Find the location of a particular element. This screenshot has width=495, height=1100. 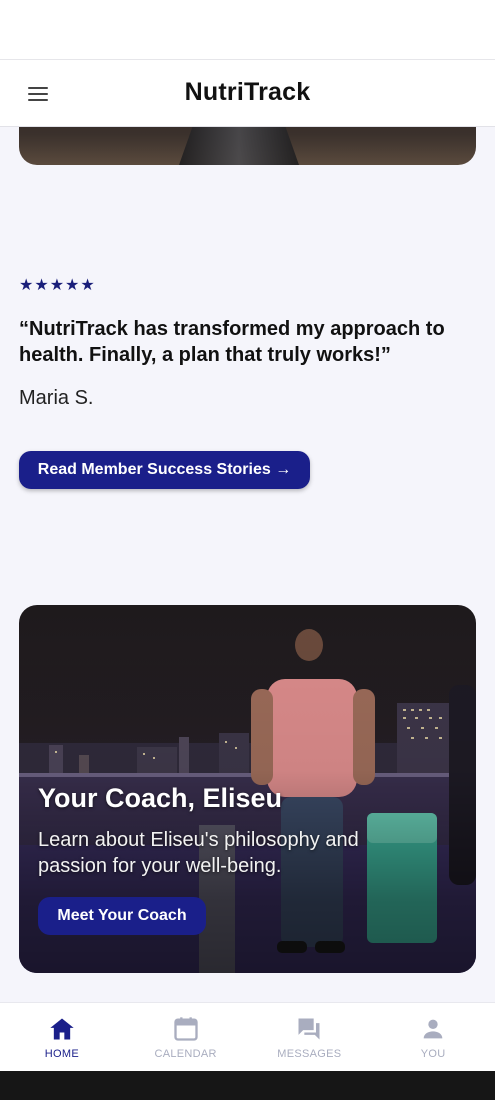

messages-icon is located at coordinates (309, 1029).